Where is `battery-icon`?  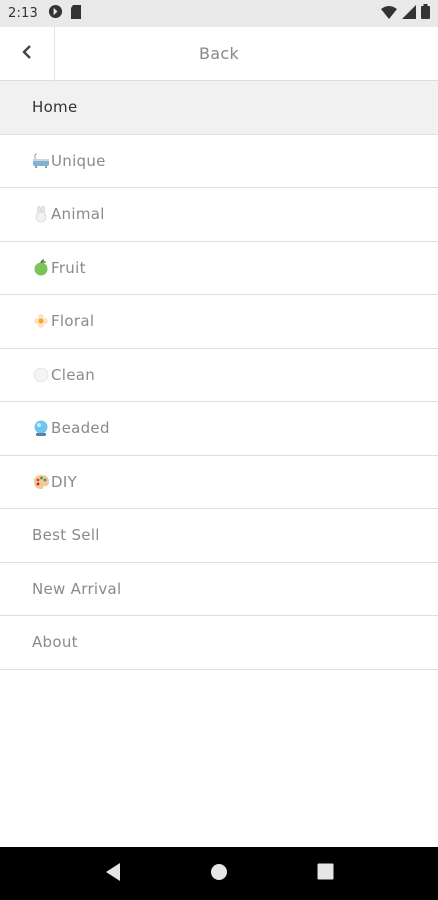 battery-icon is located at coordinates (425, 13).